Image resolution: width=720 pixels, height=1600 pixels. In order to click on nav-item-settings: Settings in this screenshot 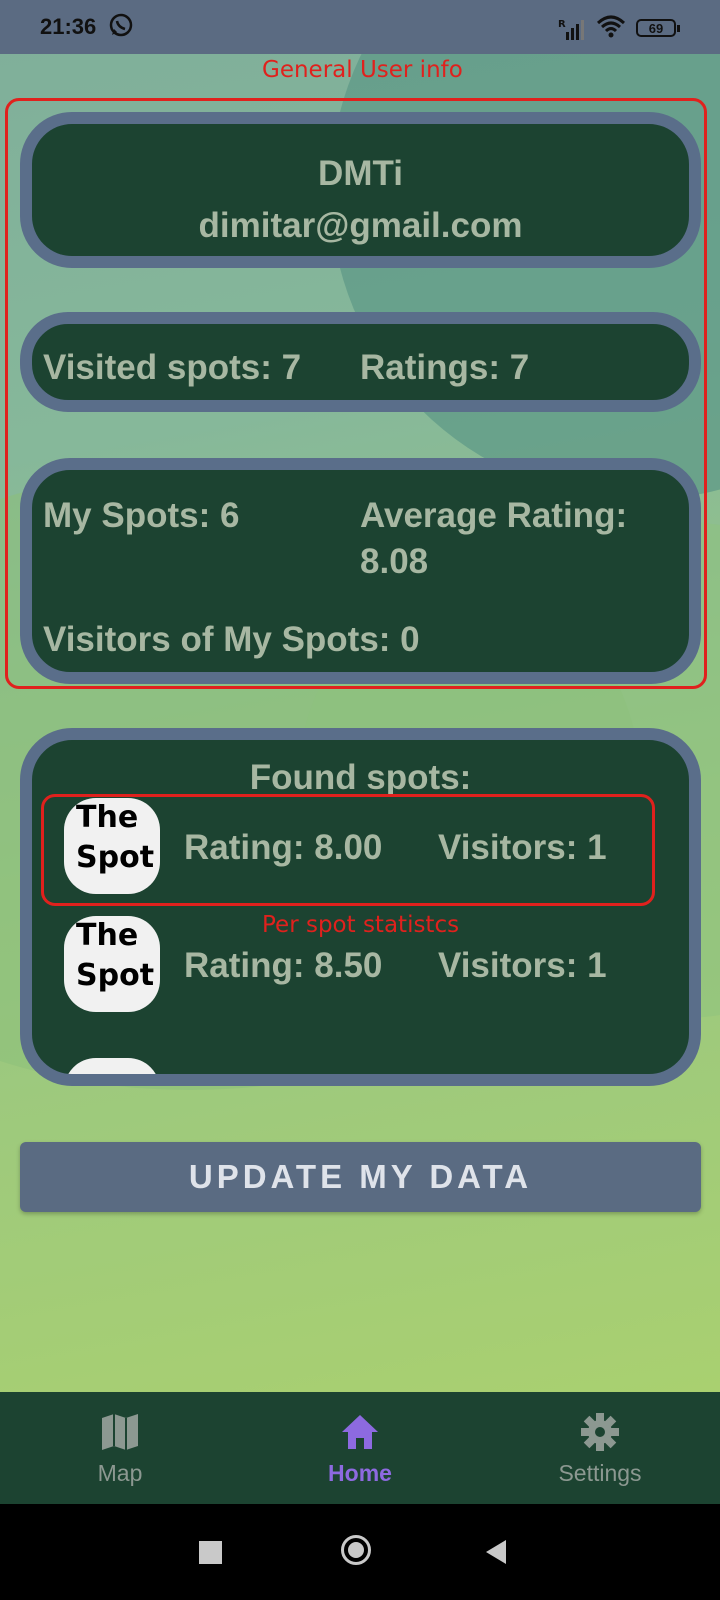, I will do `click(600, 1448)`.